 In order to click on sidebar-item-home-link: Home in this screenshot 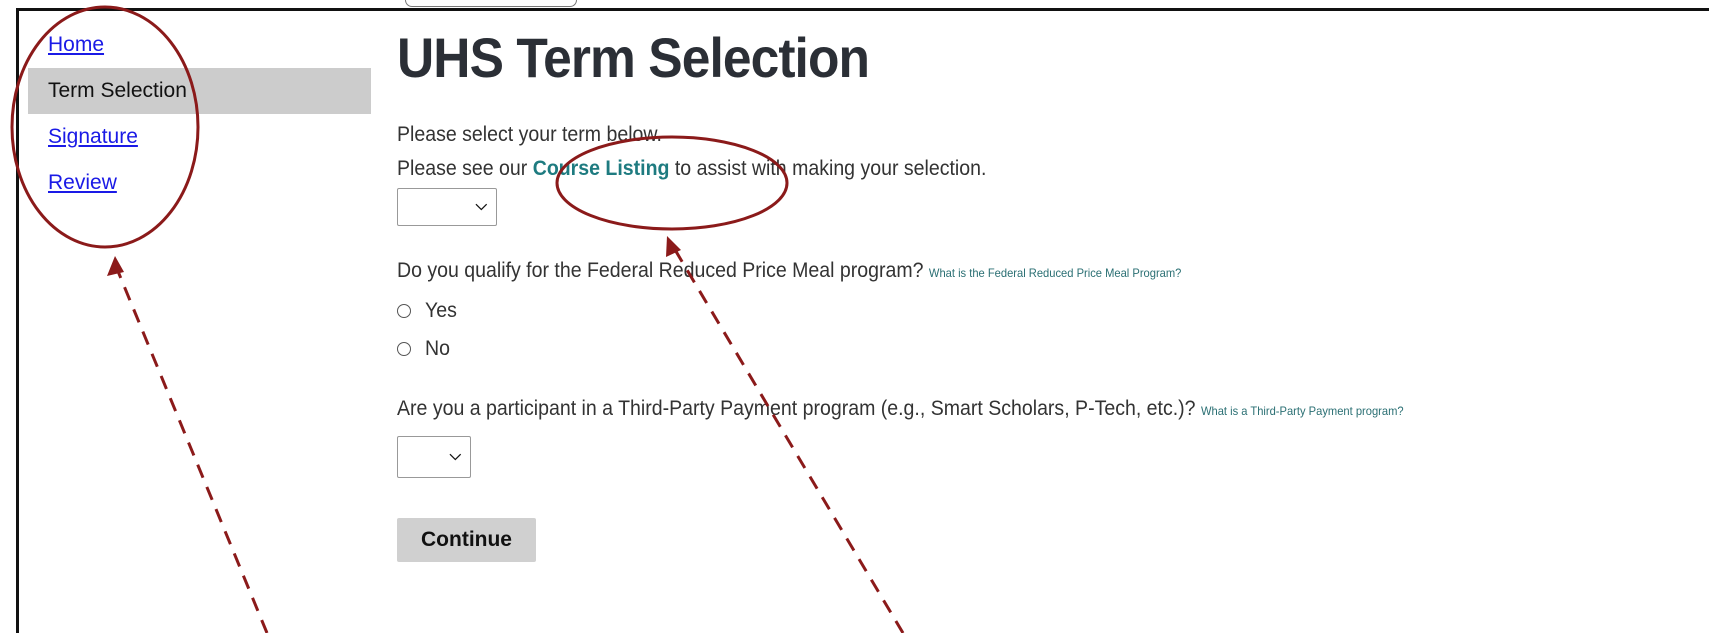, I will do `click(76, 44)`.